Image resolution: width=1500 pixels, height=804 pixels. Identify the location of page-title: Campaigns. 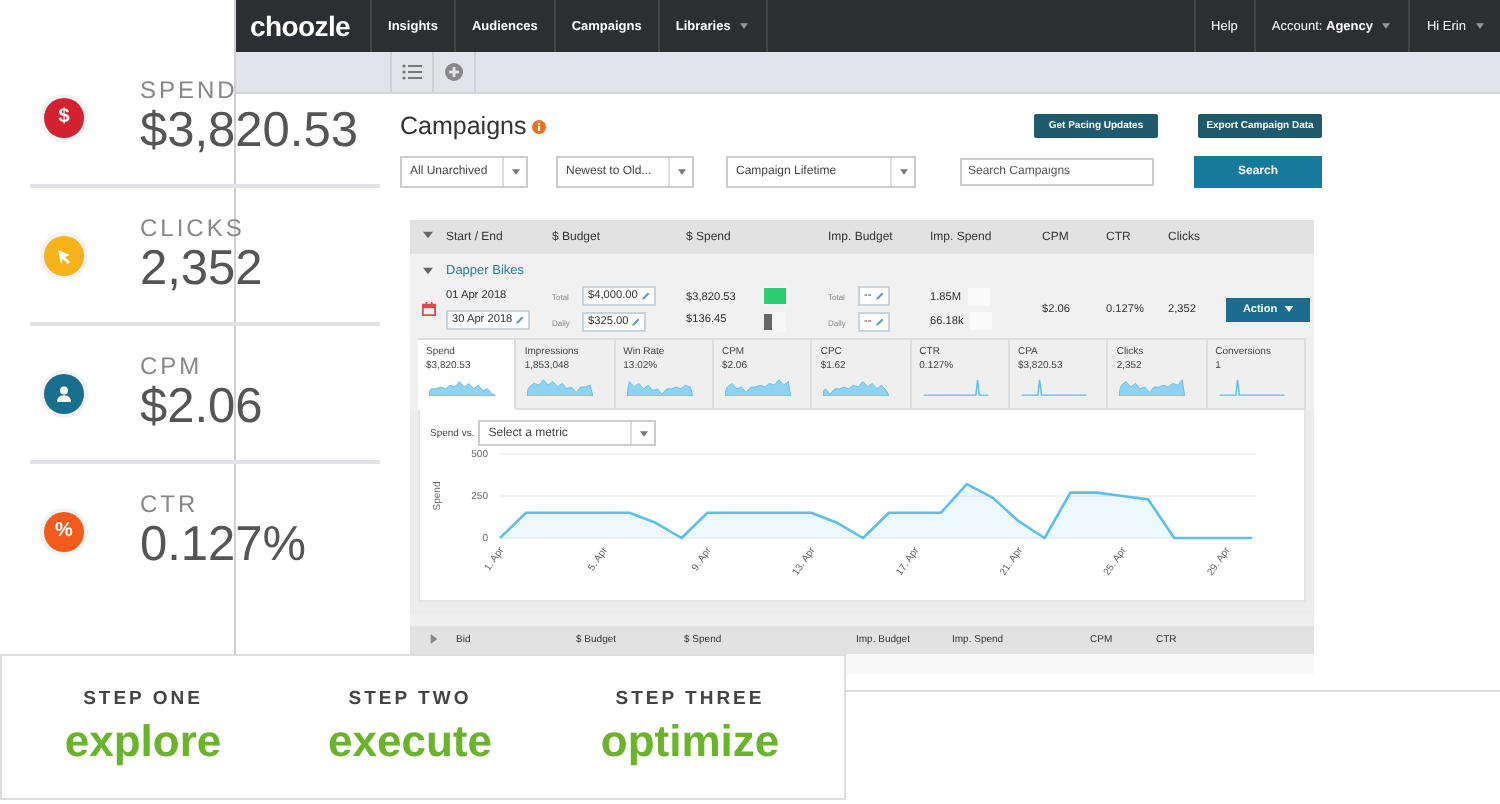
(463, 126).